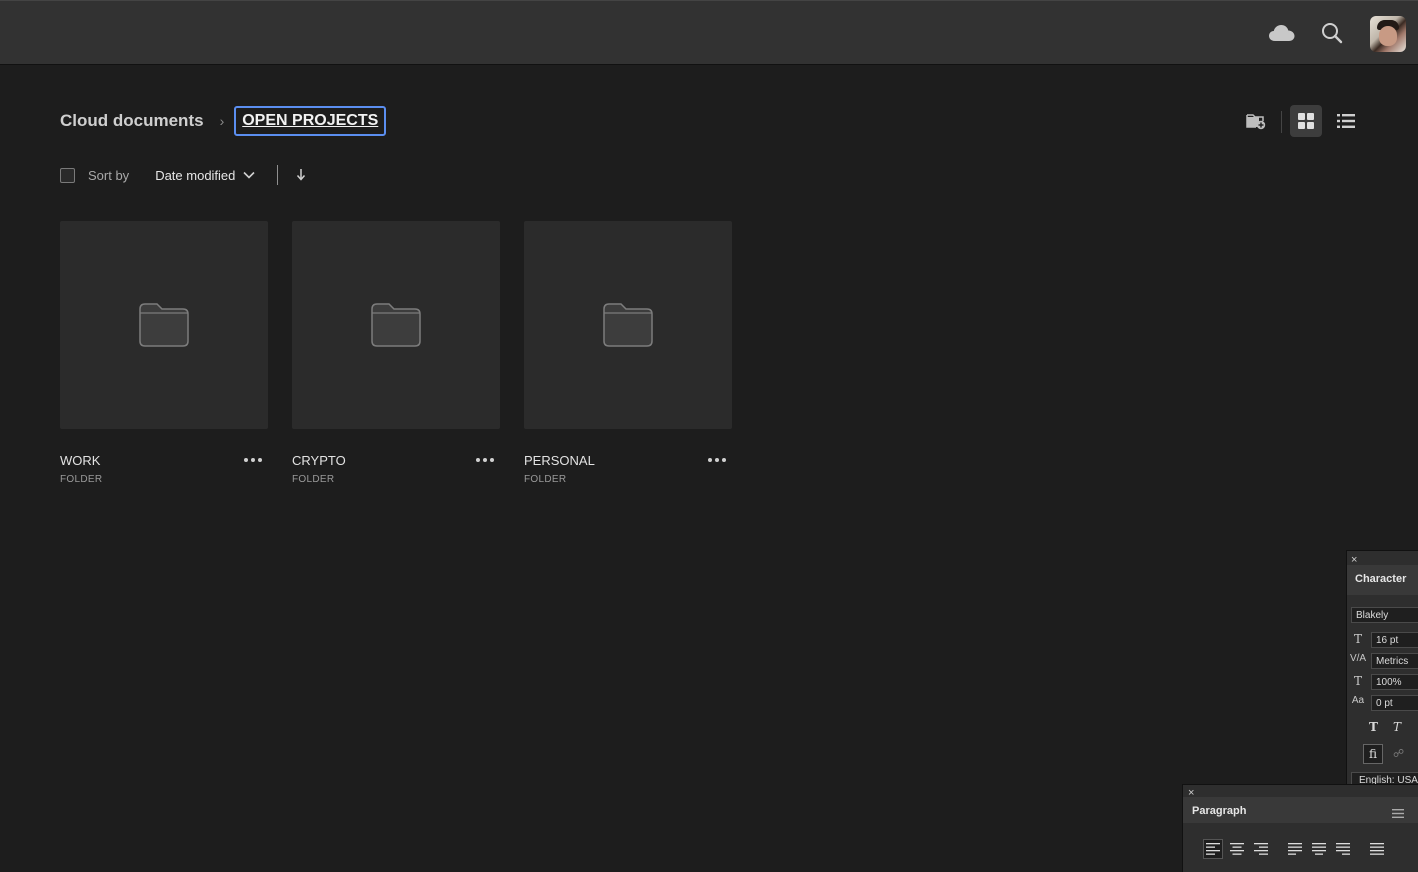 This screenshot has width=1418, height=872. What do you see at coordinates (1394, 661) in the screenshot?
I see `kerning-field: Metrics` at bounding box center [1394, 661].